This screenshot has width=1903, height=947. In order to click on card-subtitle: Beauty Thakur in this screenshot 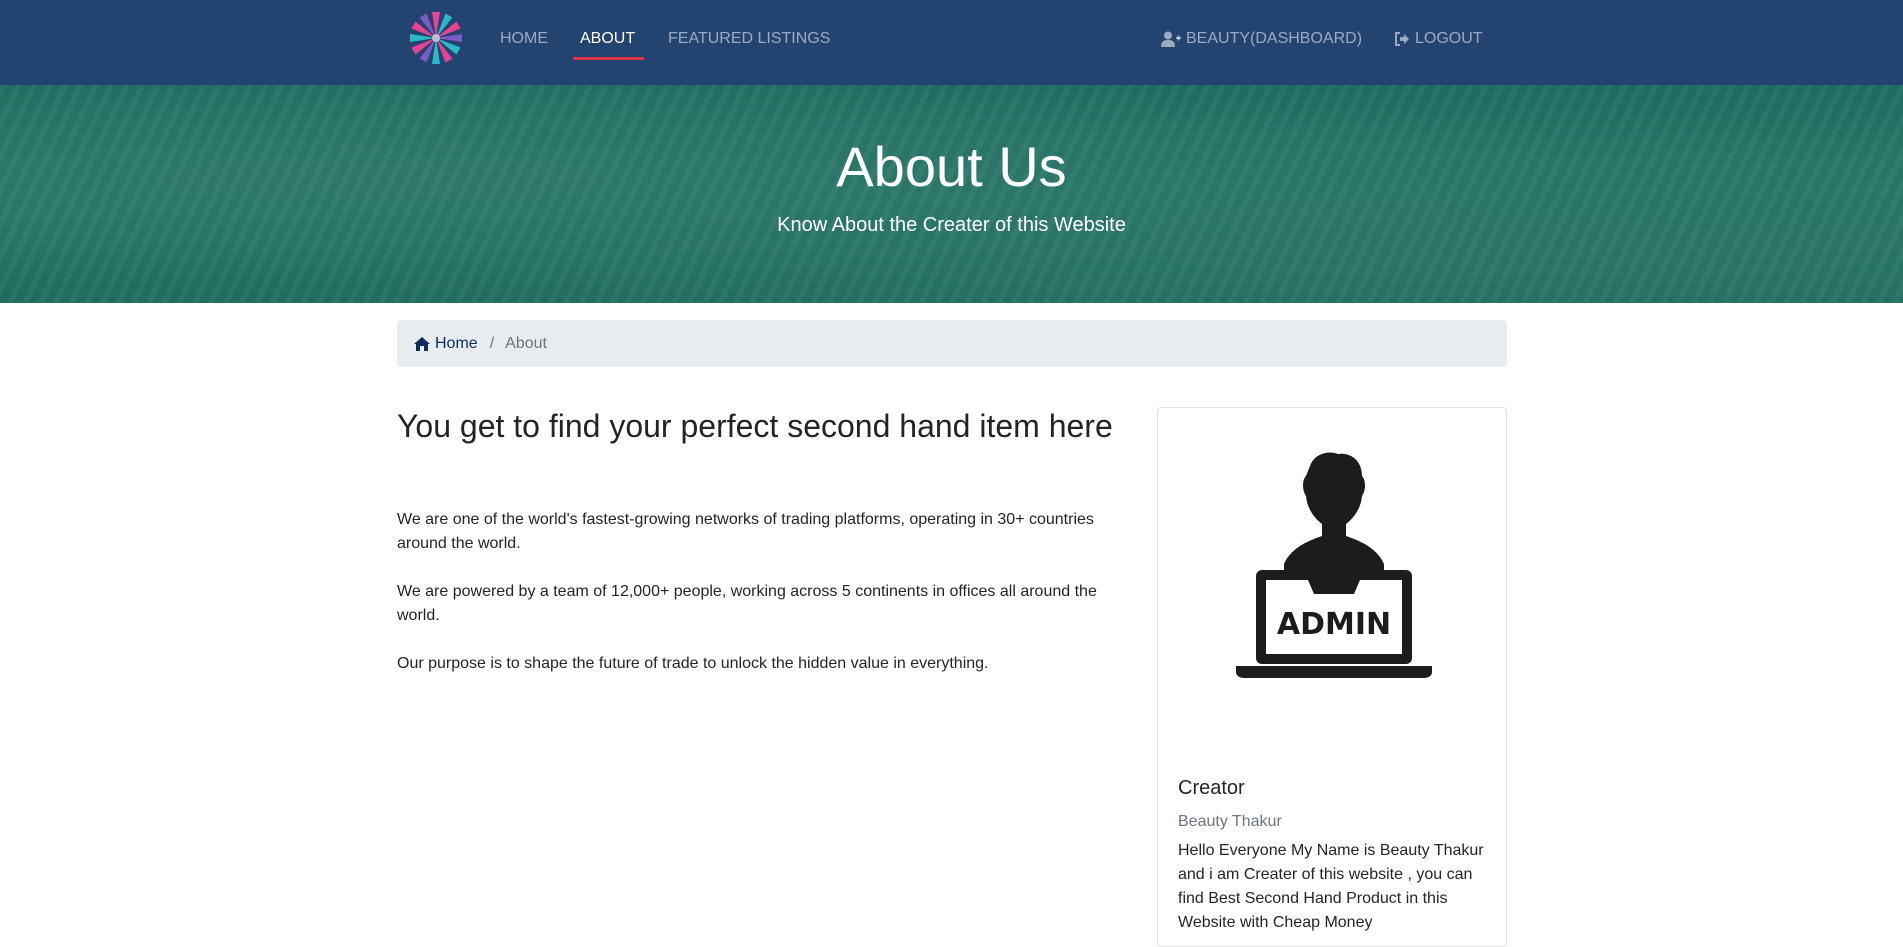, I will do `click(1230, 821)`.